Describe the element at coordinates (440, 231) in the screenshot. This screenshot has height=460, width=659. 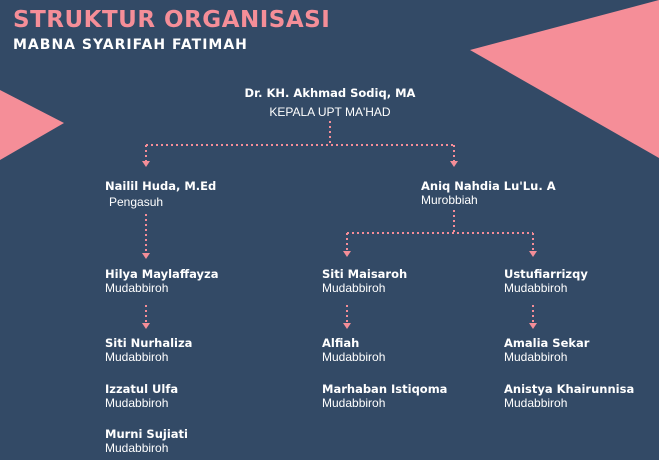
I see `connector-murobbiah-to-cols` at that location.